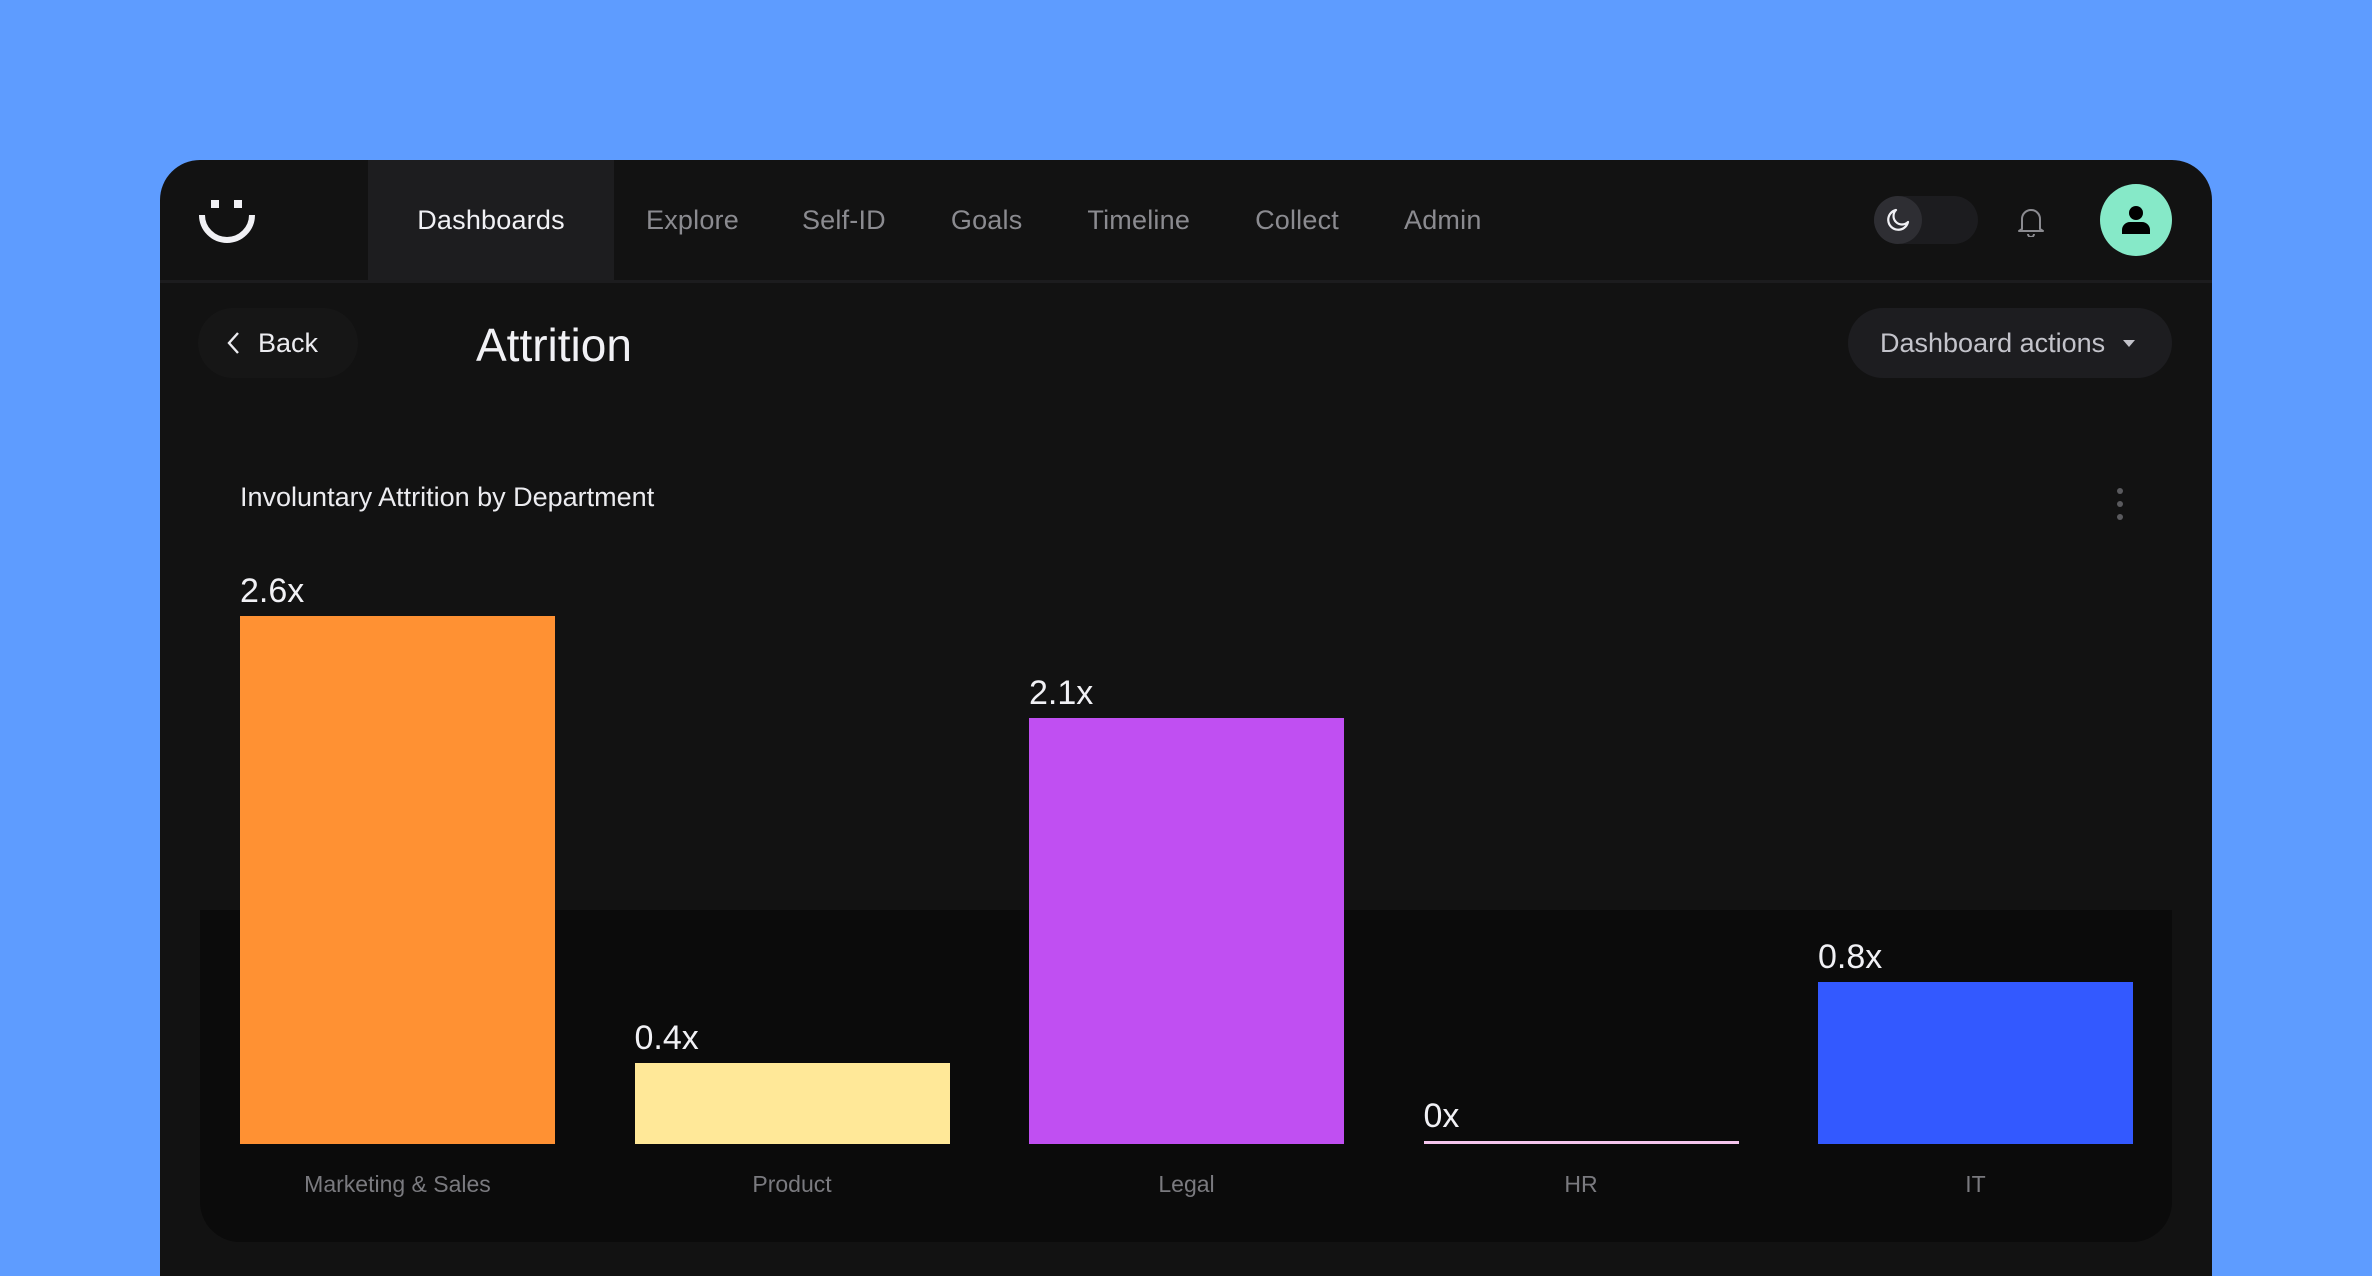 This screenshot has width=2372, height=1276. What do you see at coordinates (2031, 221) in the screenshot?
I see `bell-icon` at bounding box center [2031, 221].